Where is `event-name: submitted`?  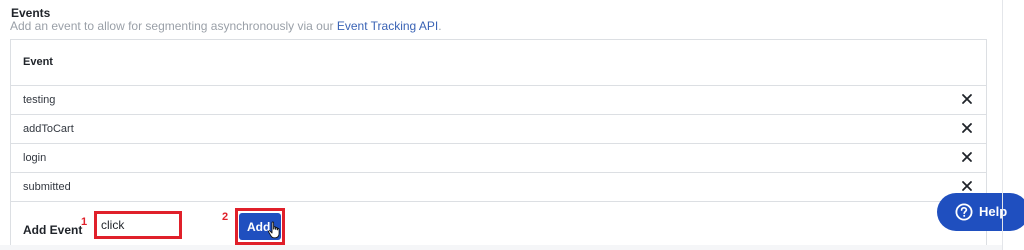
event-name: submitted is located at coordinates (47, 187).